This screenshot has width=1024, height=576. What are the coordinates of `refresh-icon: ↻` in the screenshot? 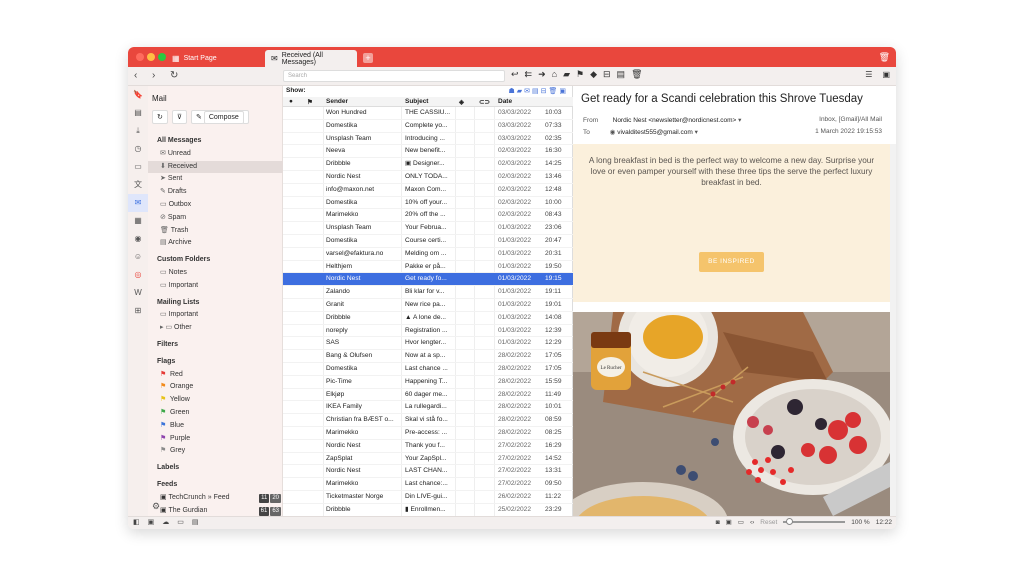 It's located at (160, 117).